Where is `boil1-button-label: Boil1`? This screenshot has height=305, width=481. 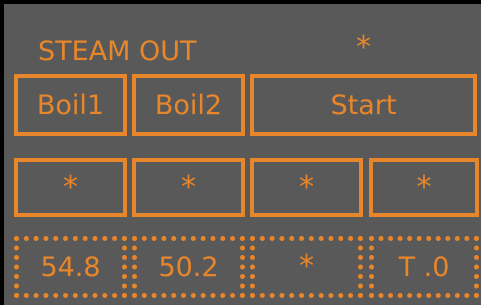
boil1-button-label: Boil1 is located at coordinates (70, 105).